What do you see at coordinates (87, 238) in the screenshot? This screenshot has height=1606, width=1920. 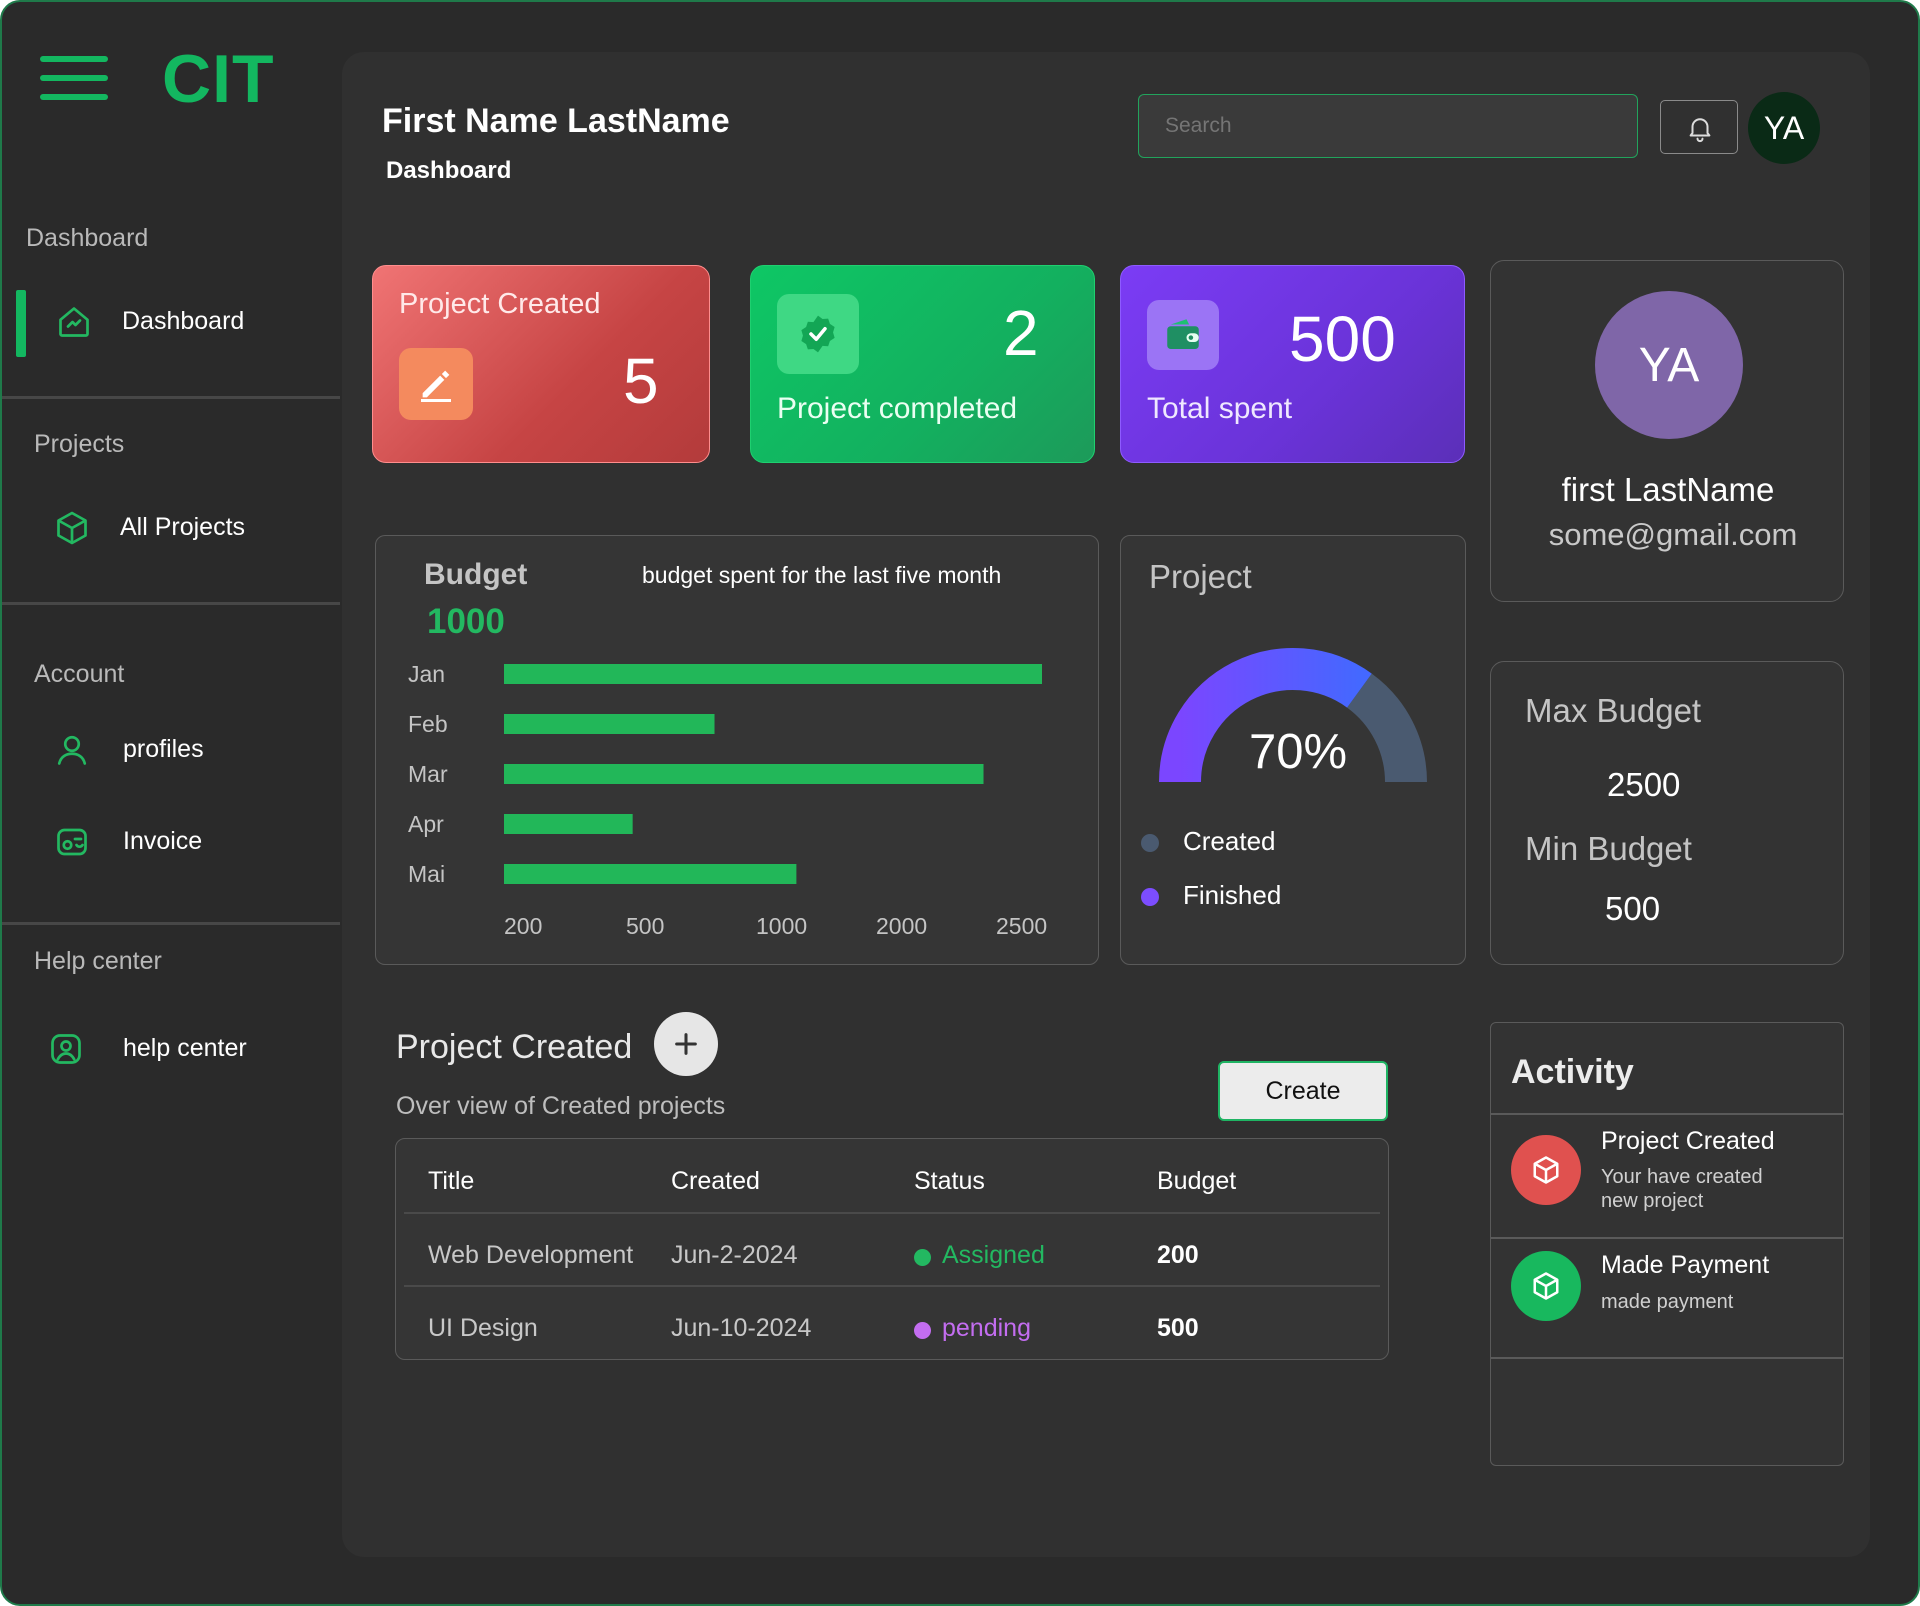 I see `section-title-dashboard: Dashboard` at bounding box center [87, 238].